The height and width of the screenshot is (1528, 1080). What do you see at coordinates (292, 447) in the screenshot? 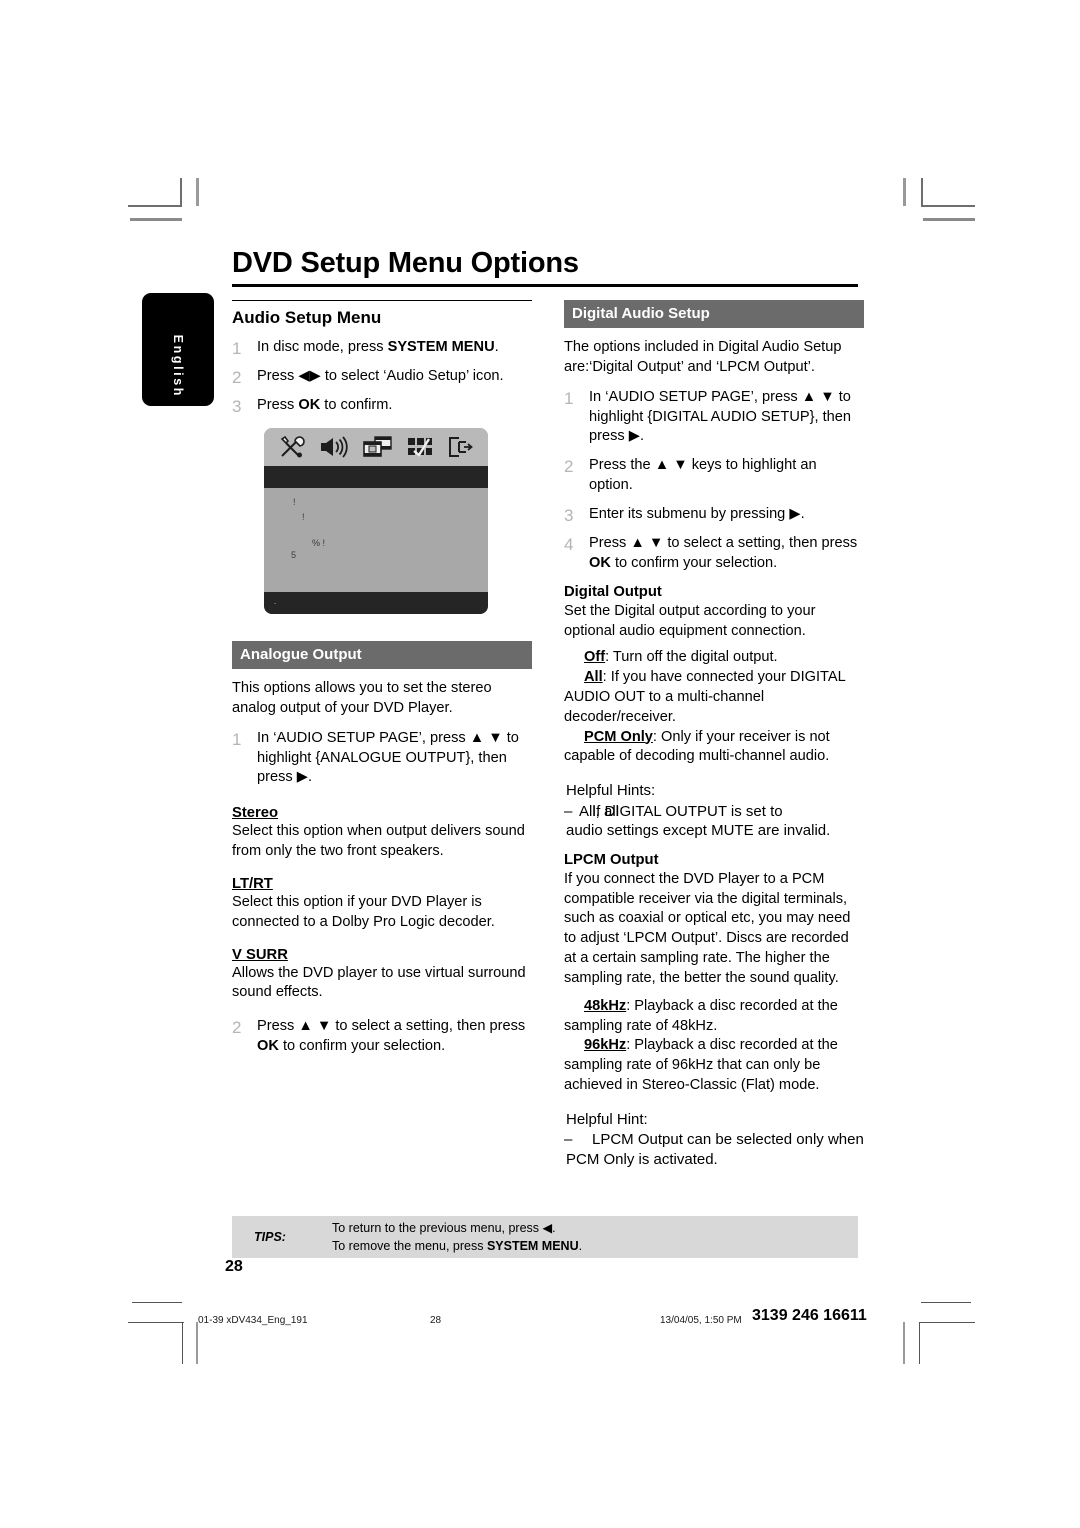
I see `tools-icon` at bounding box center [292, 447].